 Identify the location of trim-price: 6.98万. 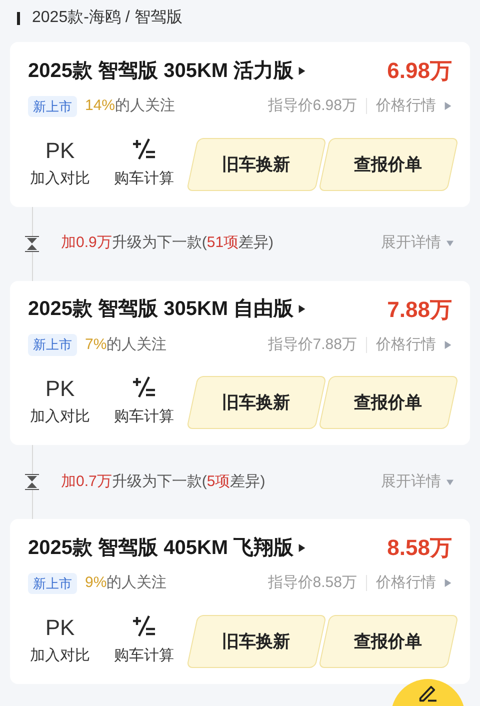
(419, 71).